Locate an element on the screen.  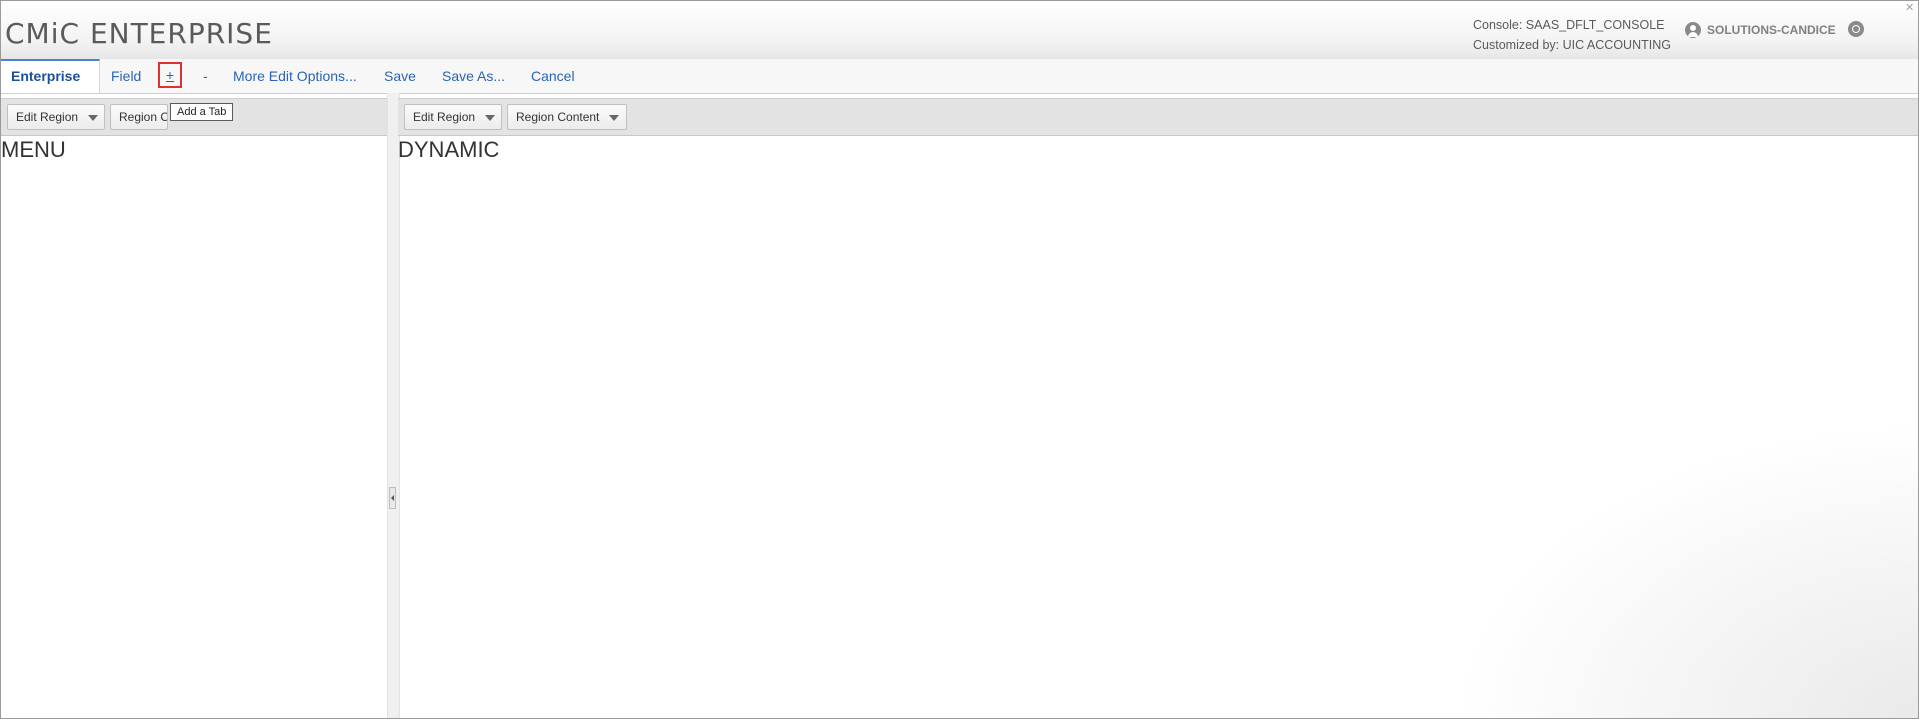
menu-region-title: MENU is located at coordinates (33, 149).